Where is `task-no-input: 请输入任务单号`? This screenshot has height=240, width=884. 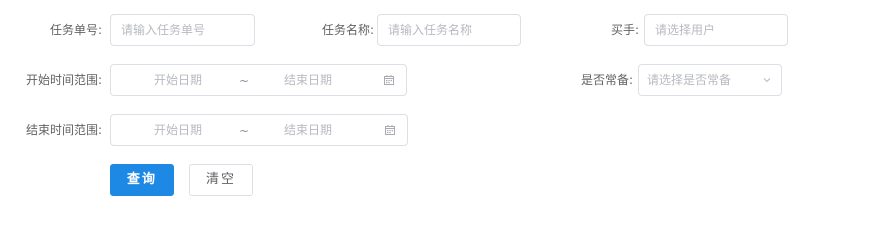 task-no-input: 请输入任务单号 is located at coordinates (182, 30).